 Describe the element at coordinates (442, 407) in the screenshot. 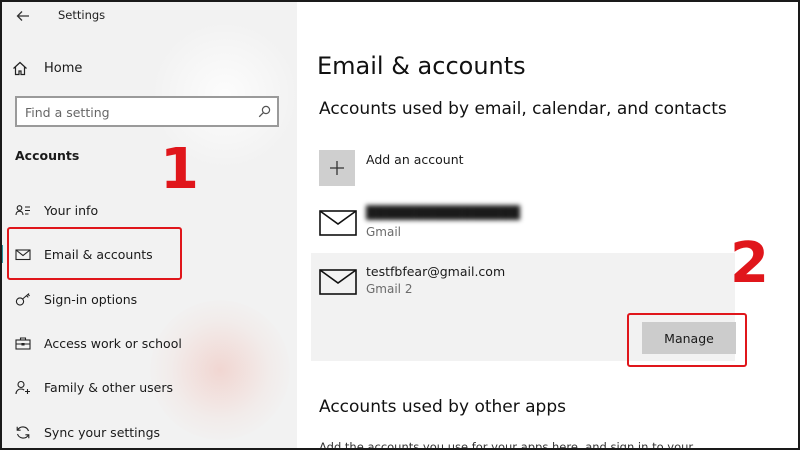

I see `section-heading-other-apps: Accounts used by other apps` at that location.